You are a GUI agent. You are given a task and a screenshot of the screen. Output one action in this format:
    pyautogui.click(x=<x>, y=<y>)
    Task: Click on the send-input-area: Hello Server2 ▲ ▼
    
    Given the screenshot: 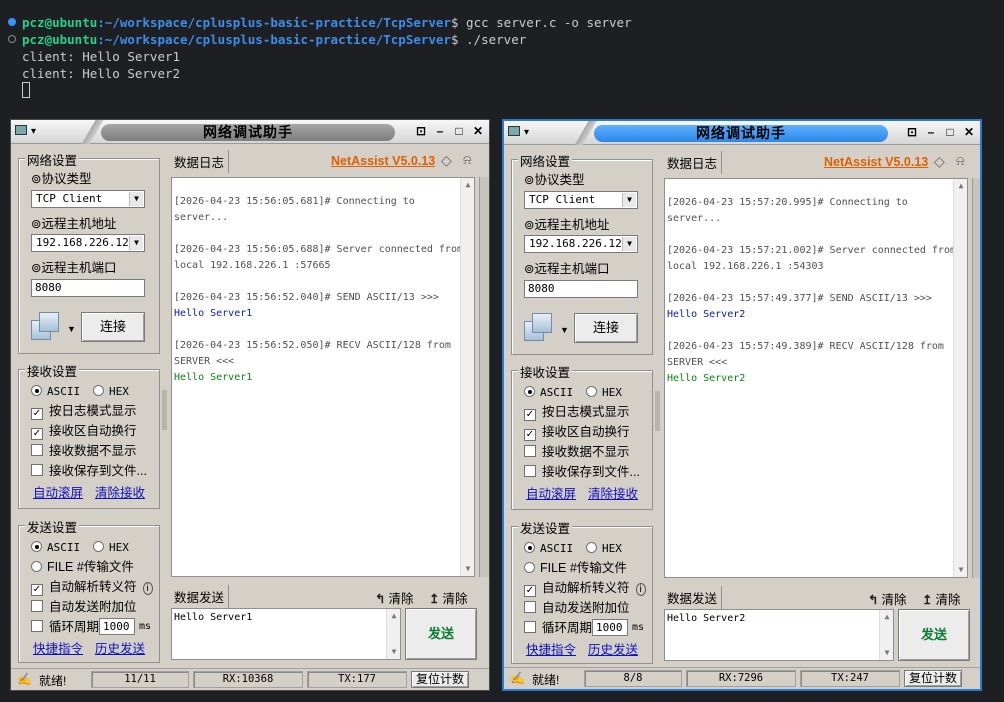 What is the action you would take?
    pyautogui.click(x=779, y=635)
    